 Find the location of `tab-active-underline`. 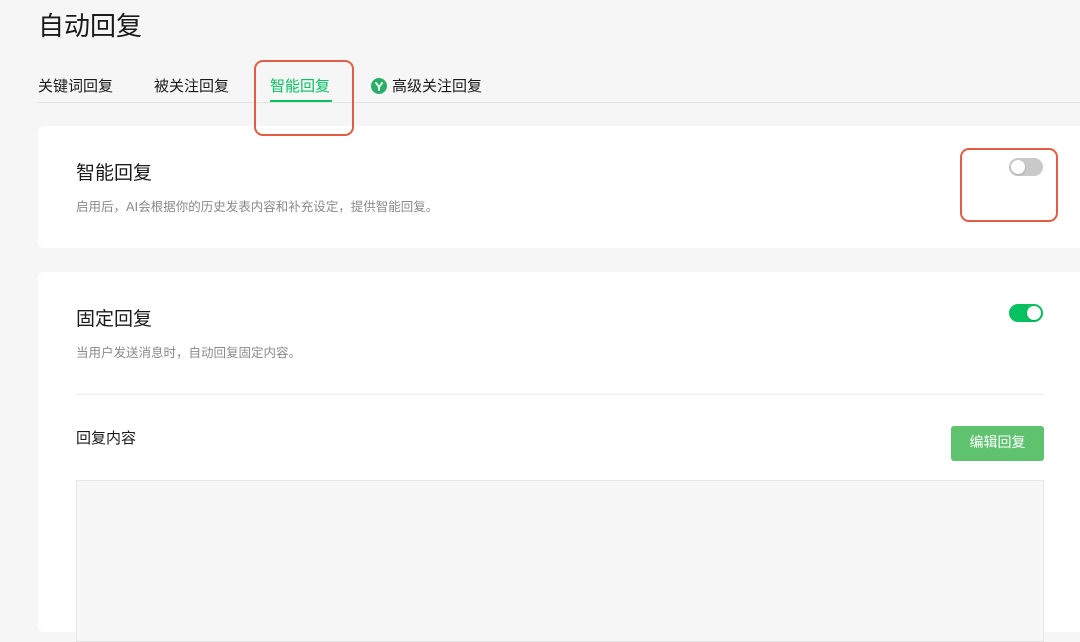

tab-active-underline is located at coordinates (301, 101).